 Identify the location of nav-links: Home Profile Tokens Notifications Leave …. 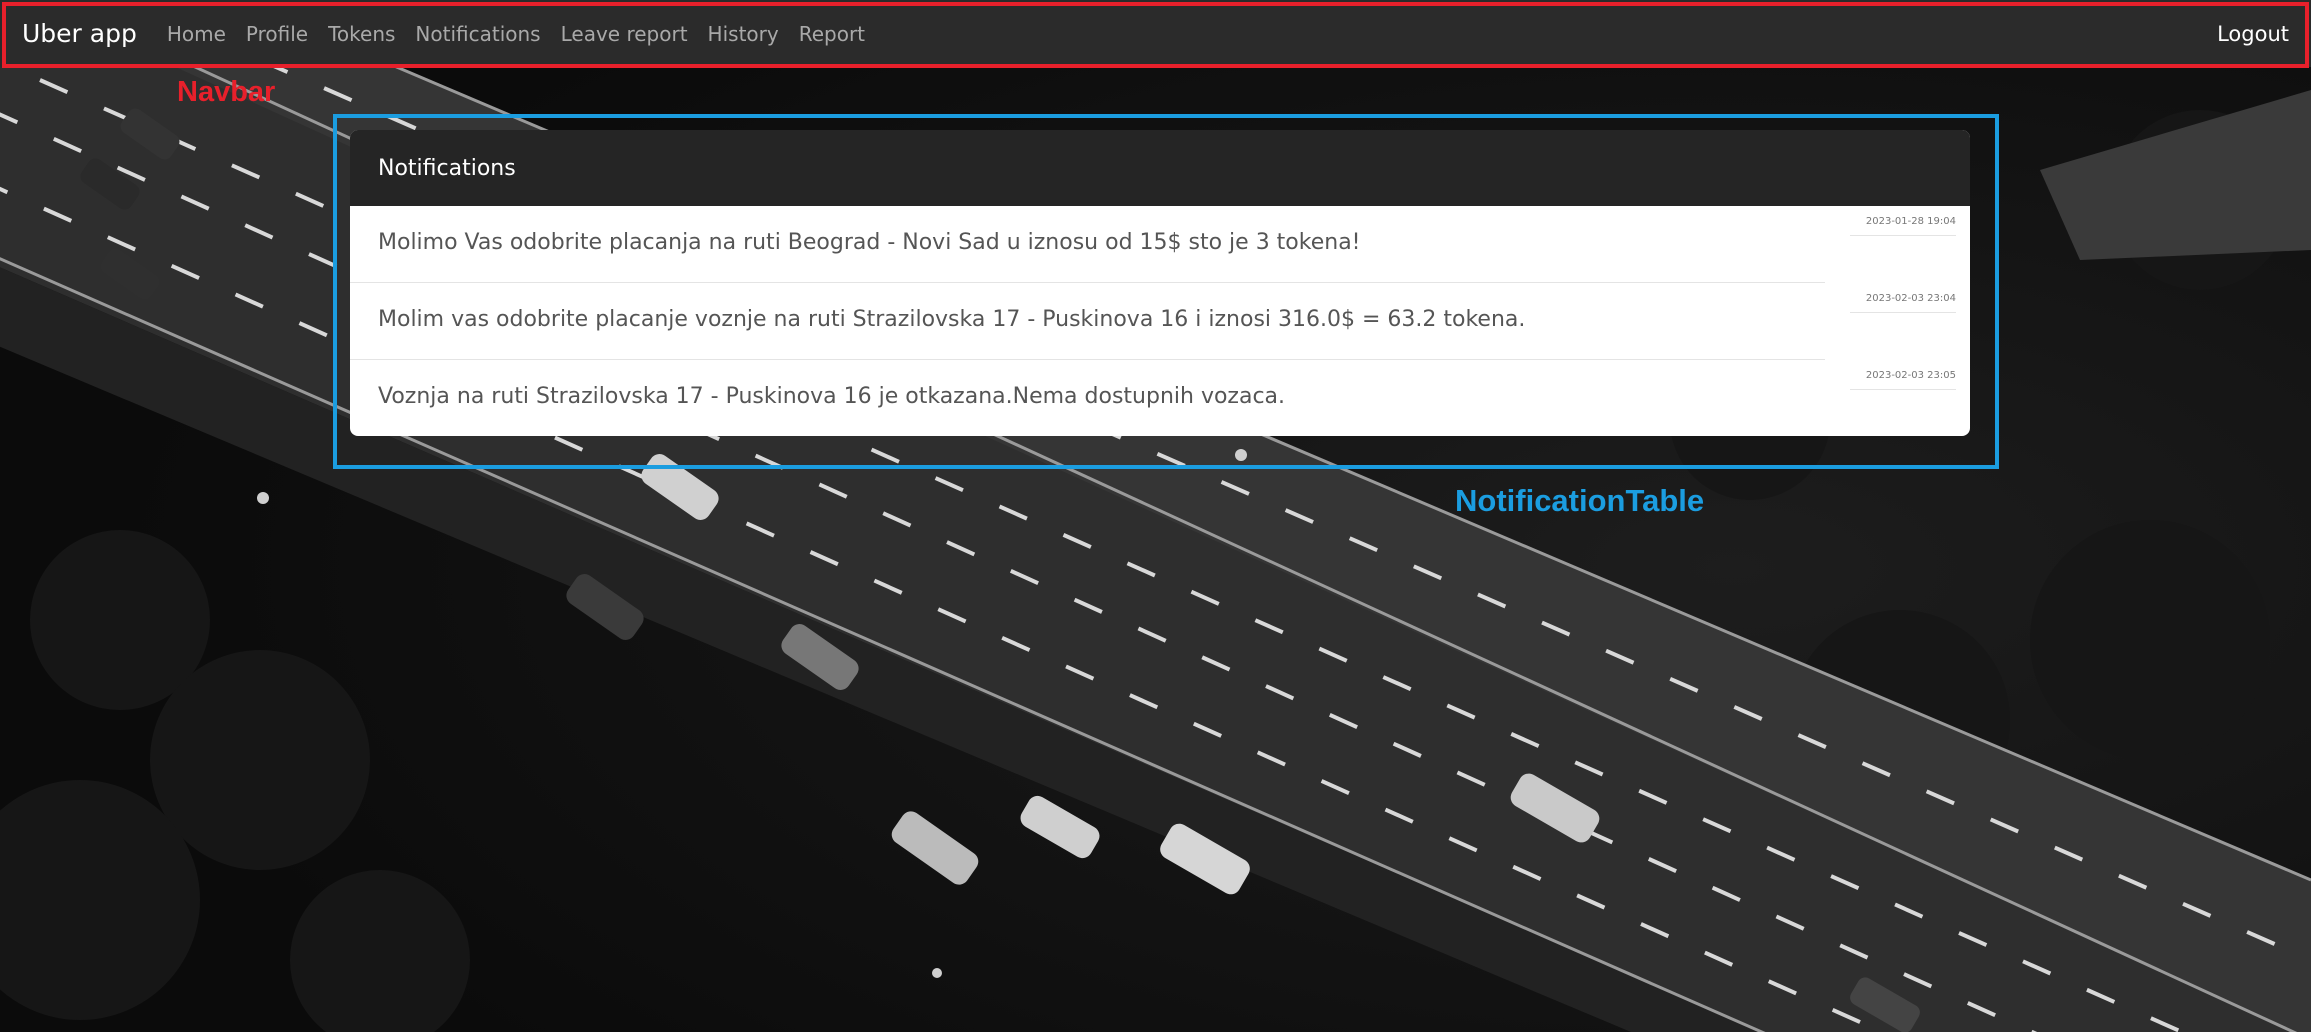
(526, 34).